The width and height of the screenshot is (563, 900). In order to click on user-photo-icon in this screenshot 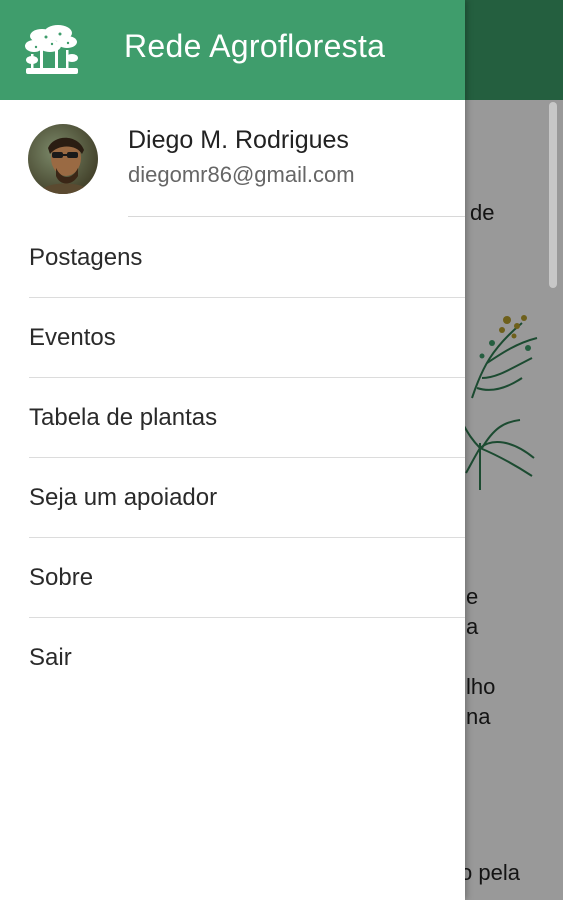, I will do `click(63, 159)`.